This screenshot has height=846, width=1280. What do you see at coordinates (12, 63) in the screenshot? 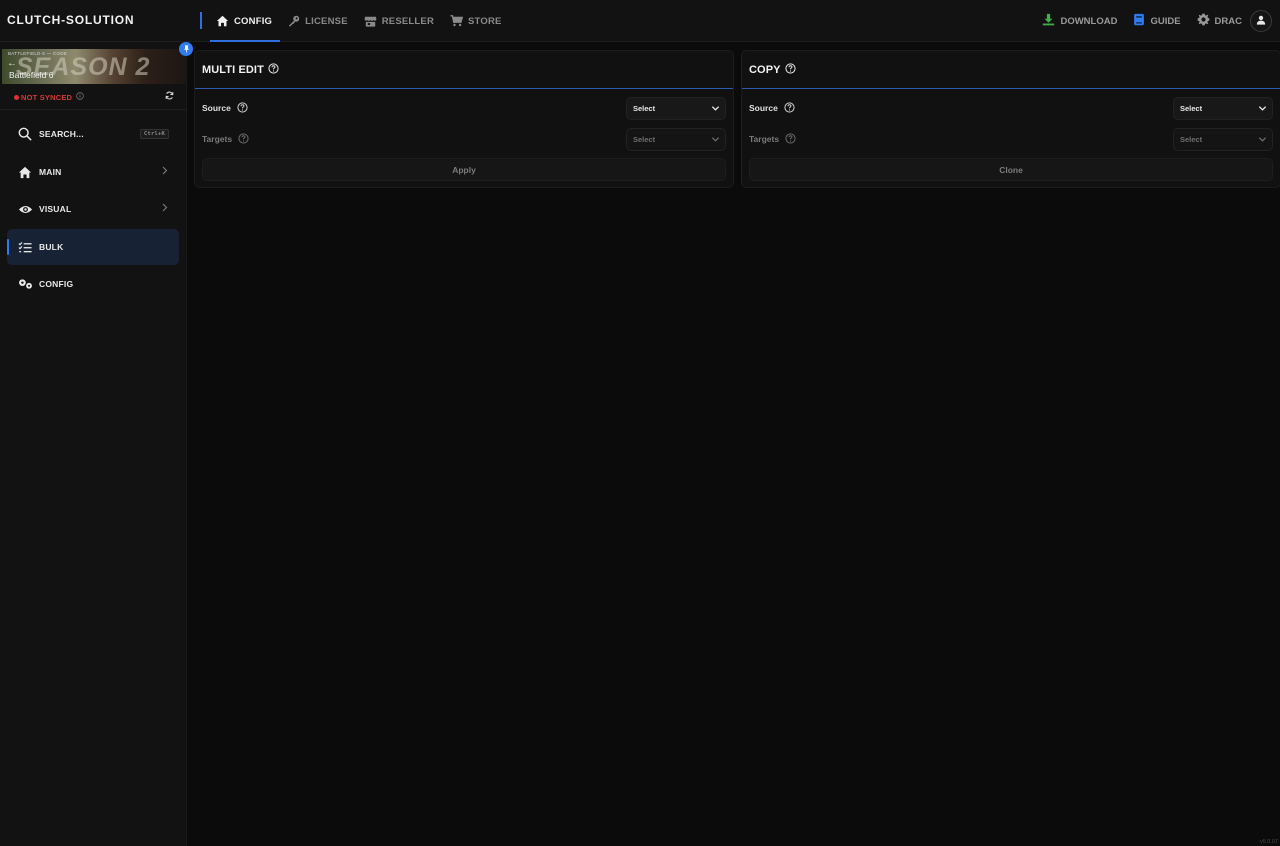
I see `back-arrow-icon: ←` at bounding box center [12, 63].